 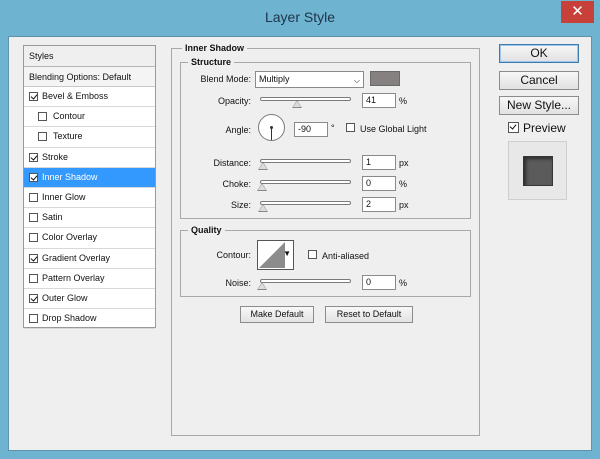 I want to click on size-slider-thumb, so click(x=263, y=208).